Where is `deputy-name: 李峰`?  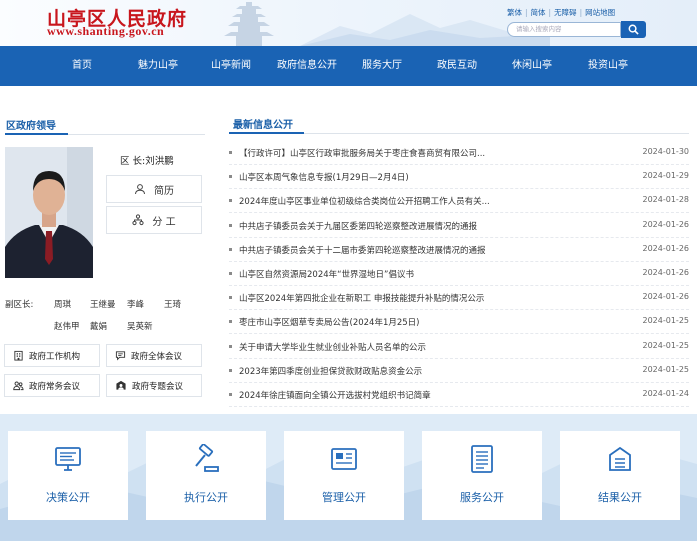
deputy-name: 李峰 is located at coordinates (135, 304).